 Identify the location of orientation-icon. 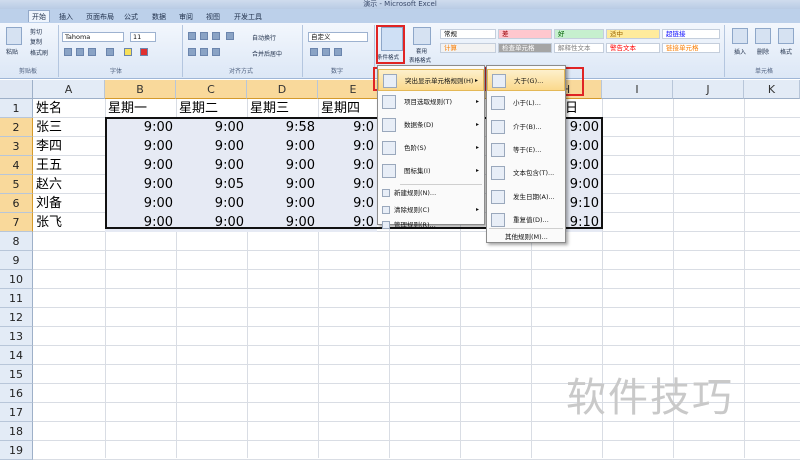
(230, 36).